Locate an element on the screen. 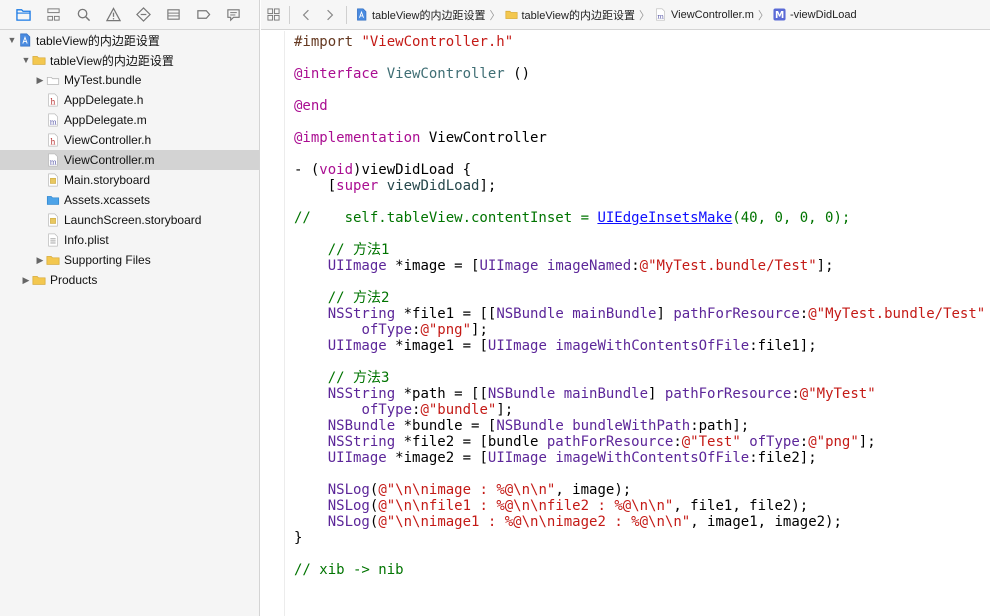 The height and width of the screenshot is (616, 990). code-token: @"MyTest" is located at coordinates (837, 394).